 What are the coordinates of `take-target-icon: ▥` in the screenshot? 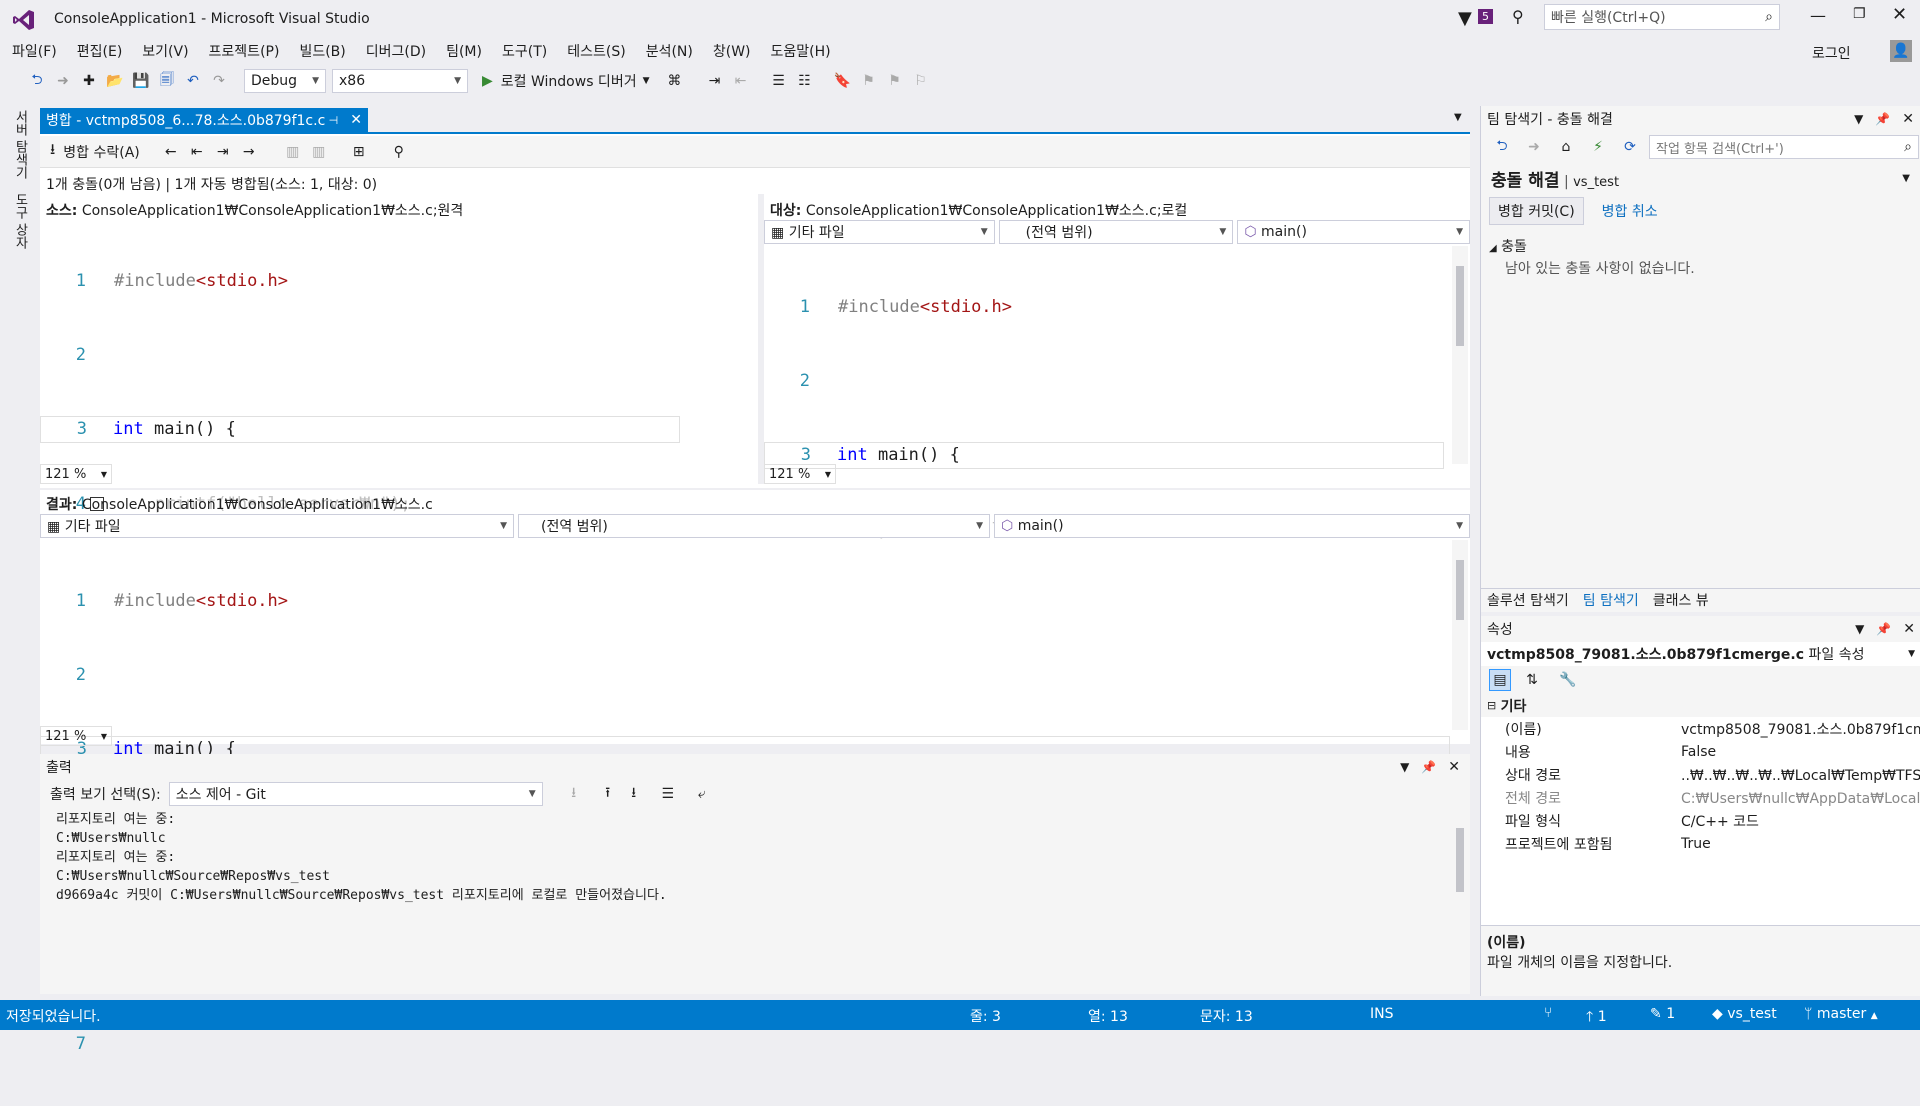 It's located at (319, 152).